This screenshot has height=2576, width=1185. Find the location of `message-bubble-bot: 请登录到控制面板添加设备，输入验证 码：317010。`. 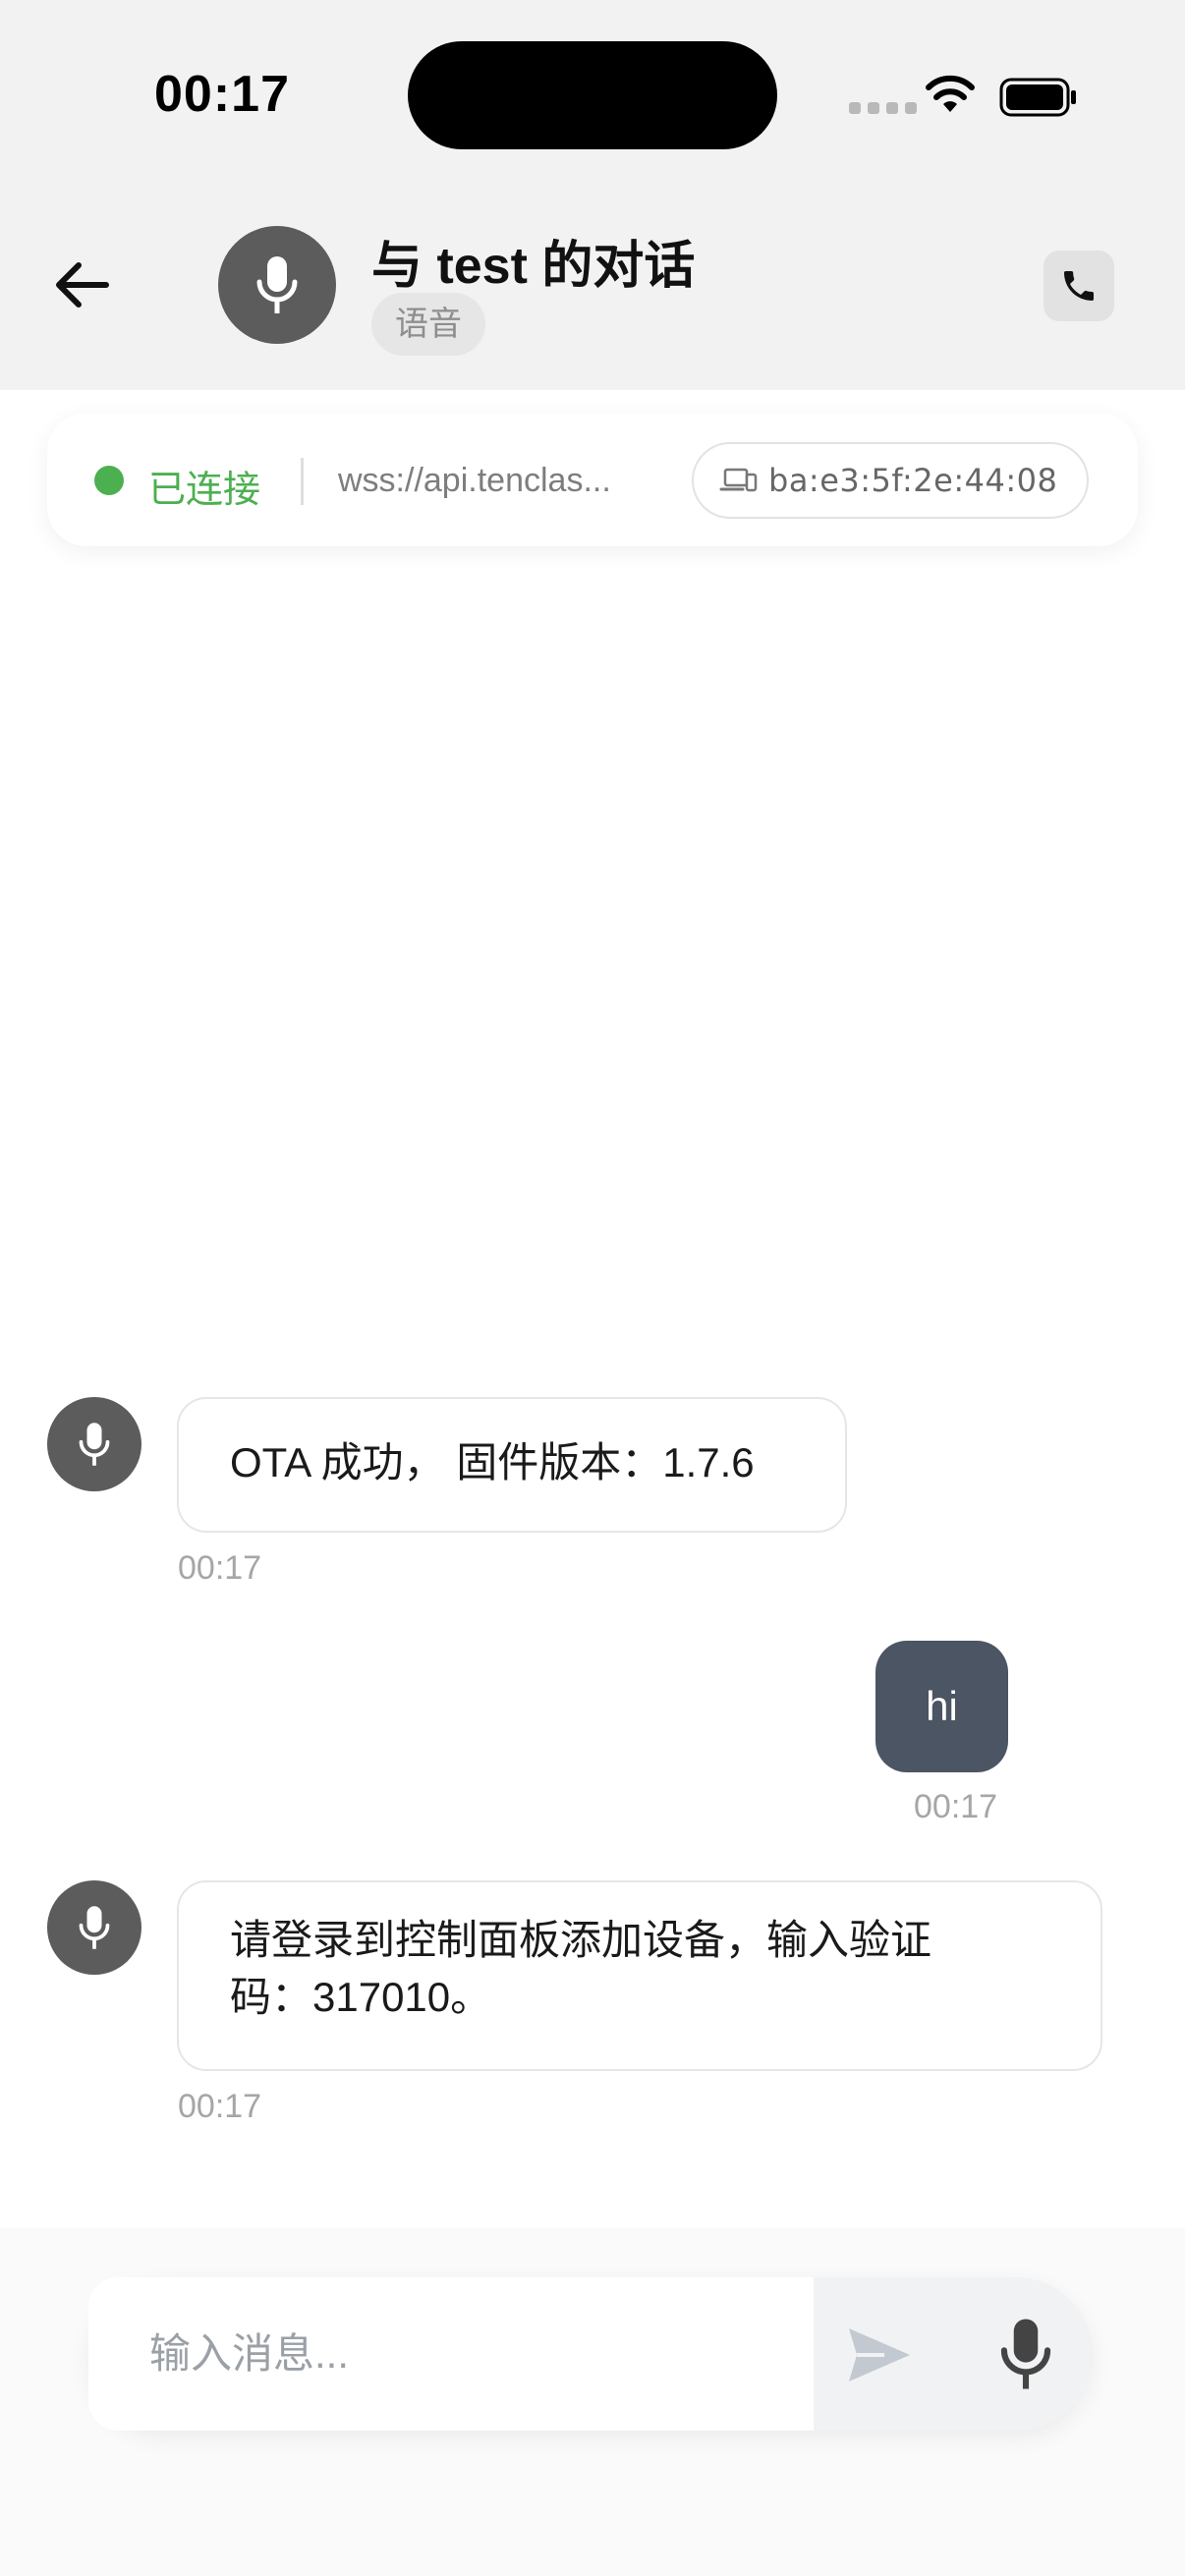

message-bubble-bot: 请登录到控制面板添加设备，输入验证 码：317010。 is located at coordinates (639, 1975).